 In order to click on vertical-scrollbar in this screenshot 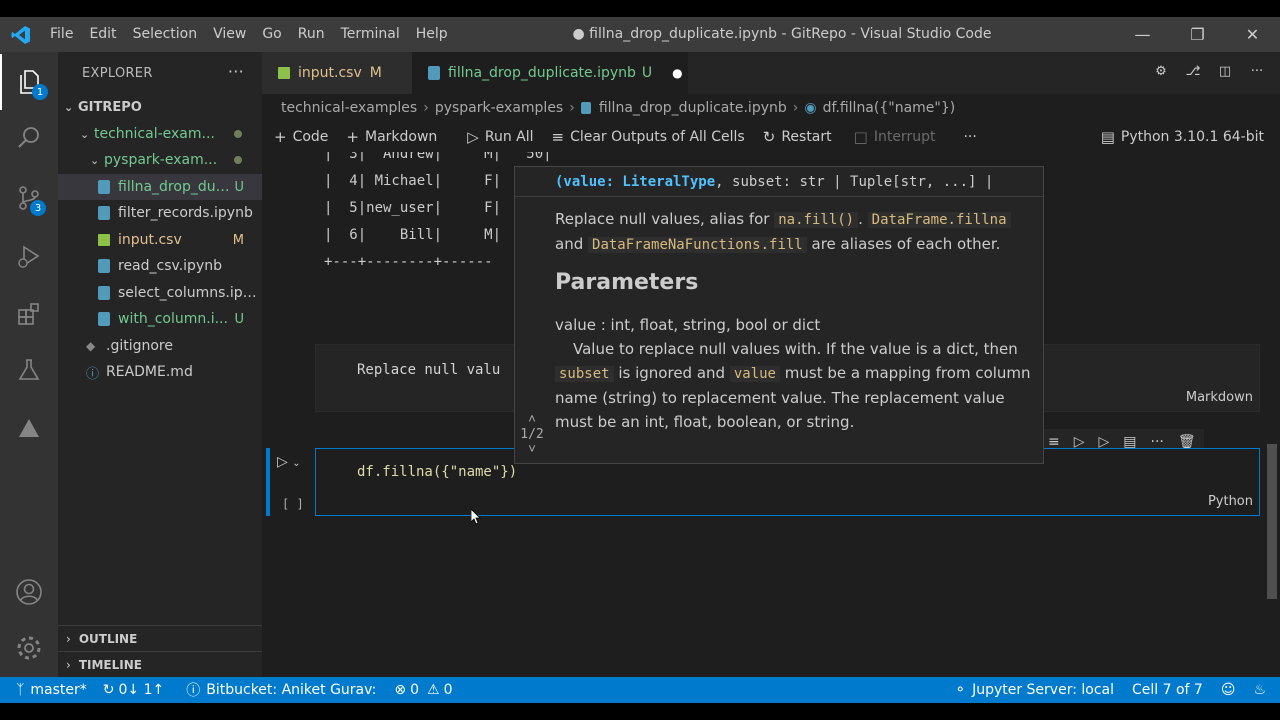, I will do `click(1272, 521)`.